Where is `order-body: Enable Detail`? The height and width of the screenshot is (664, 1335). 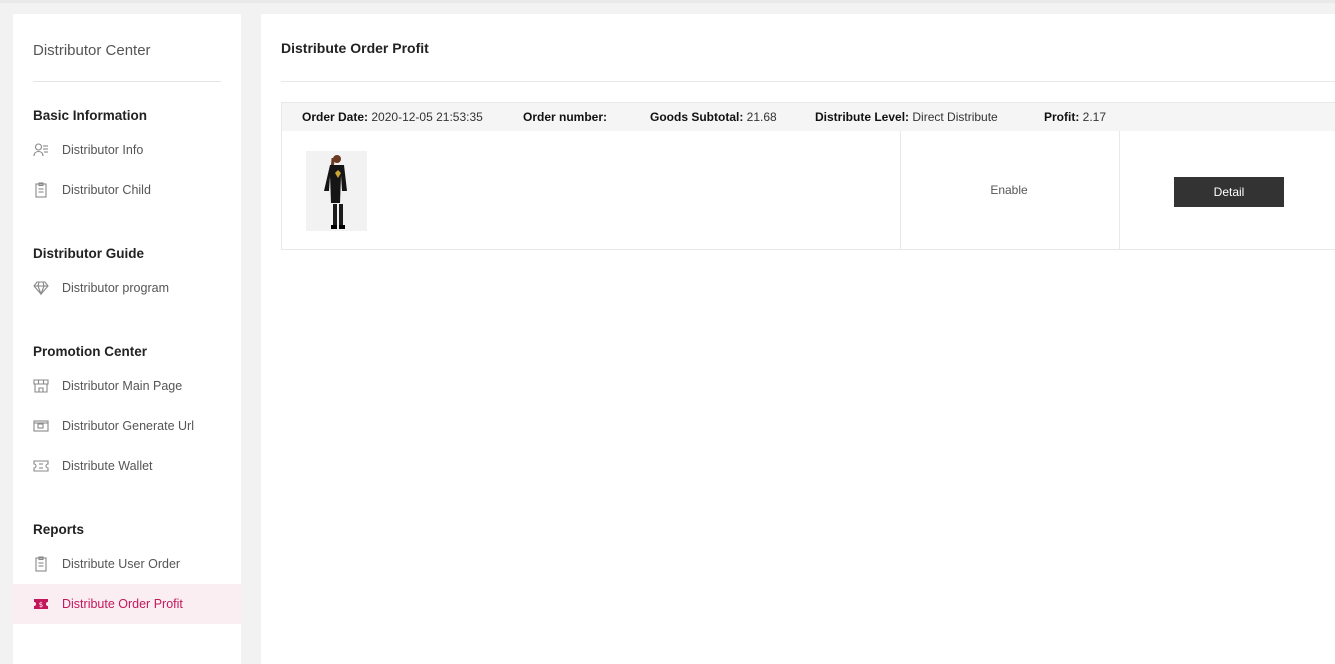
order-body: Enable Detail is located at coordinates (808, 190).